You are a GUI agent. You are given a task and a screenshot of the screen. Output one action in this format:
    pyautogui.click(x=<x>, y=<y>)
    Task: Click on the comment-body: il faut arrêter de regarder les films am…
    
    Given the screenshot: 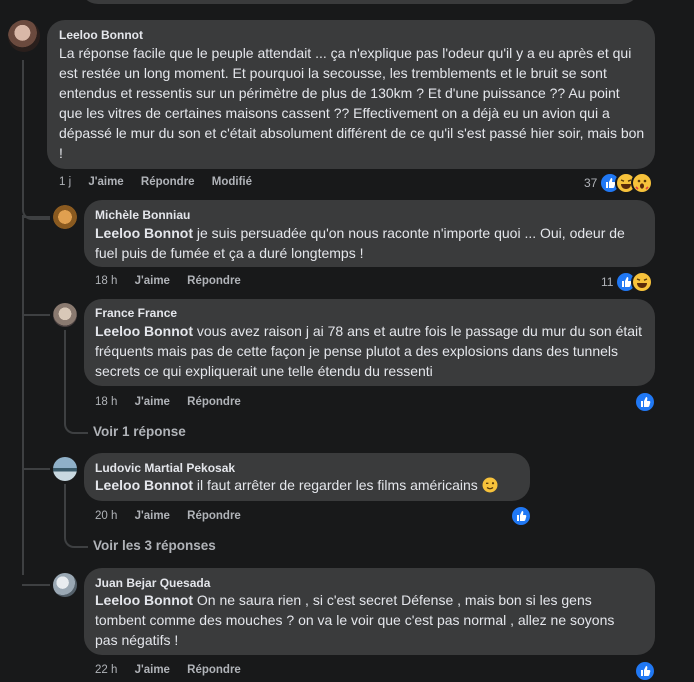 What is the action you would take?
    pyautogui.click(x=337, y=485)
    